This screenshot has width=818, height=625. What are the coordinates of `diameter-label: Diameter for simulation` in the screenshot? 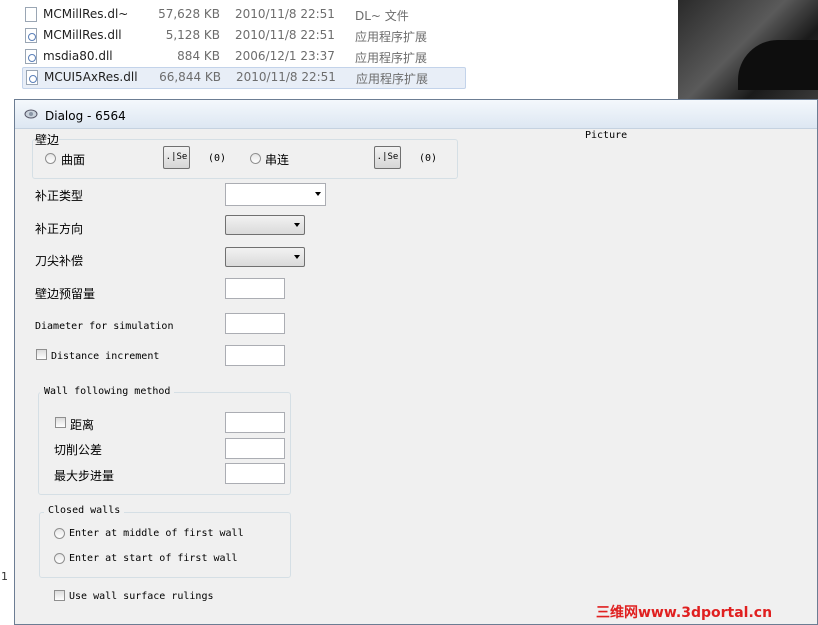 It's located at (104, 326).